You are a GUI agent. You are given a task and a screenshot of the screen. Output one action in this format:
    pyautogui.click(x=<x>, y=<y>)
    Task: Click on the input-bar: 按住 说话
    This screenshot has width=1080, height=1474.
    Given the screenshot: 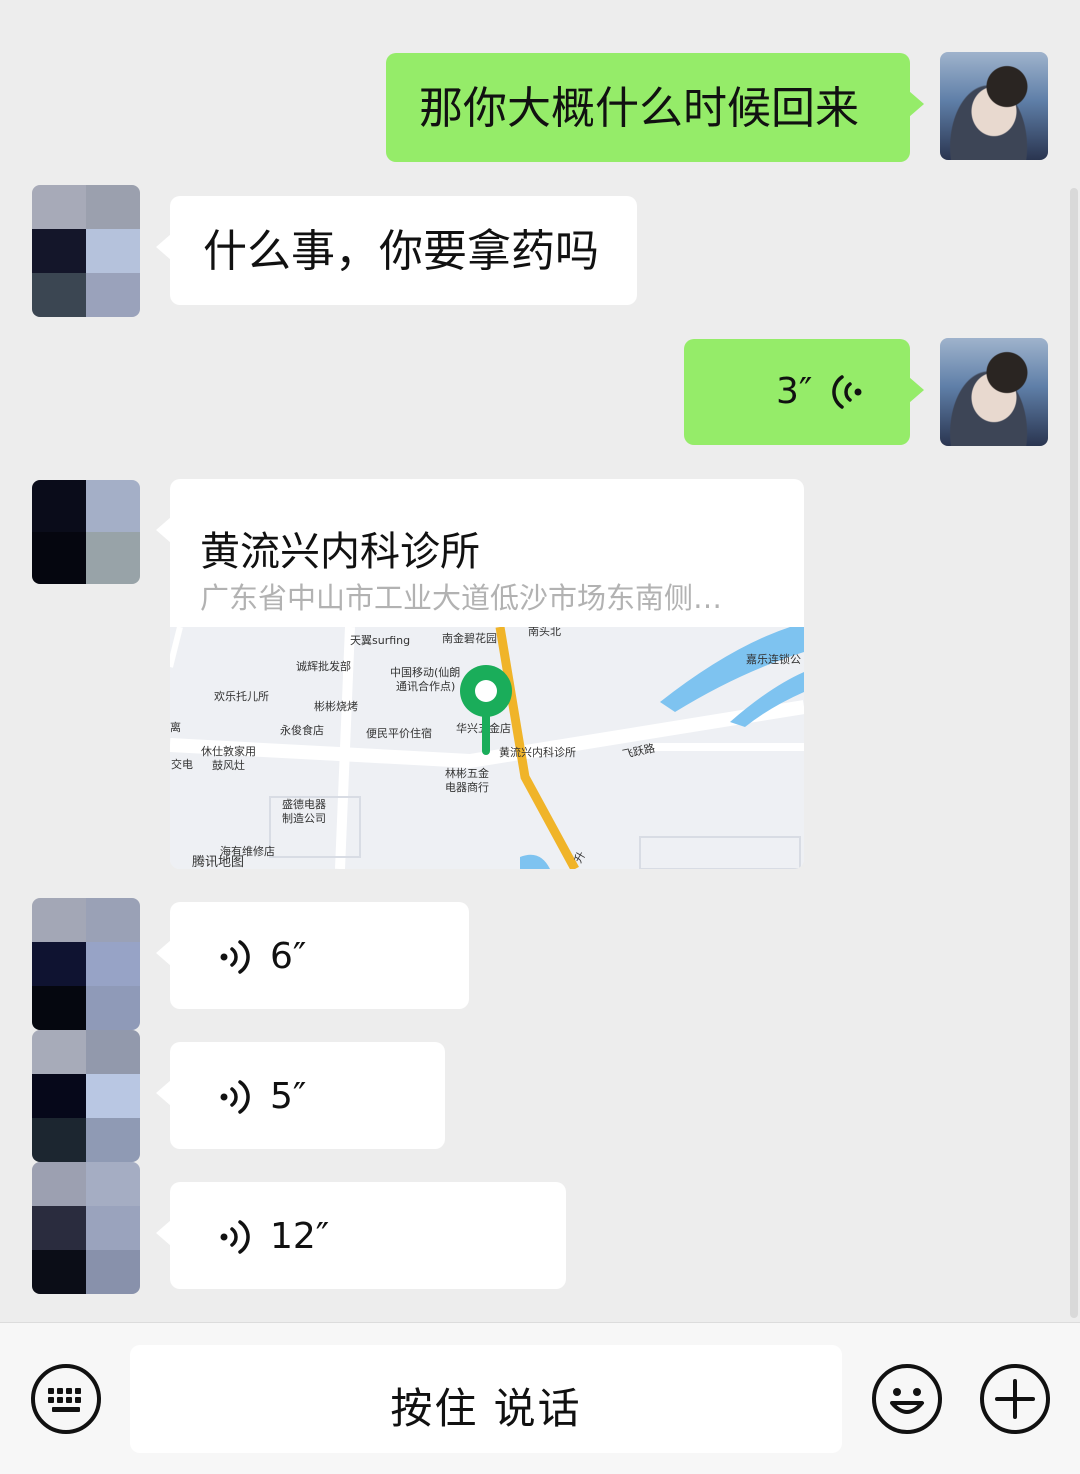 What is the action you would take?
    pyautogui.click(x=540, y=1398)
    